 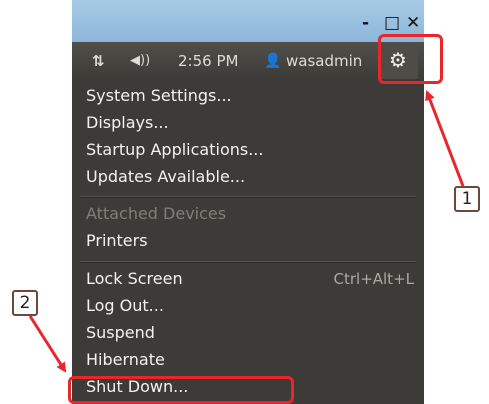 What do you see at coordinates (445, 138) in the screenshot?
I see `arrow-to-gear` at bounding box center [445, 138].